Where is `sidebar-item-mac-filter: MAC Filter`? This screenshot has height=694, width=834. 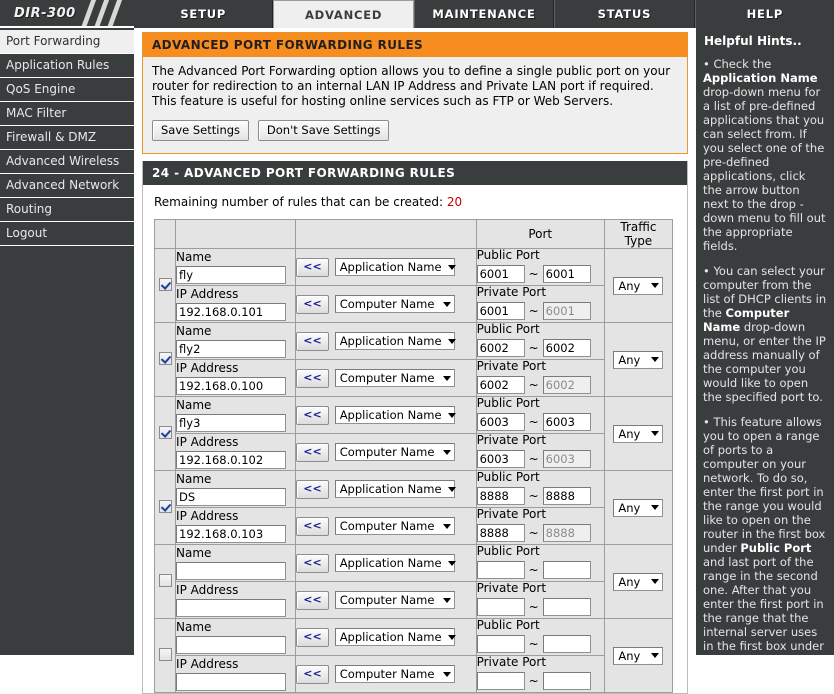 sidebar-item-mac-filter: MAC Filter is located at coordinates (67, 114).